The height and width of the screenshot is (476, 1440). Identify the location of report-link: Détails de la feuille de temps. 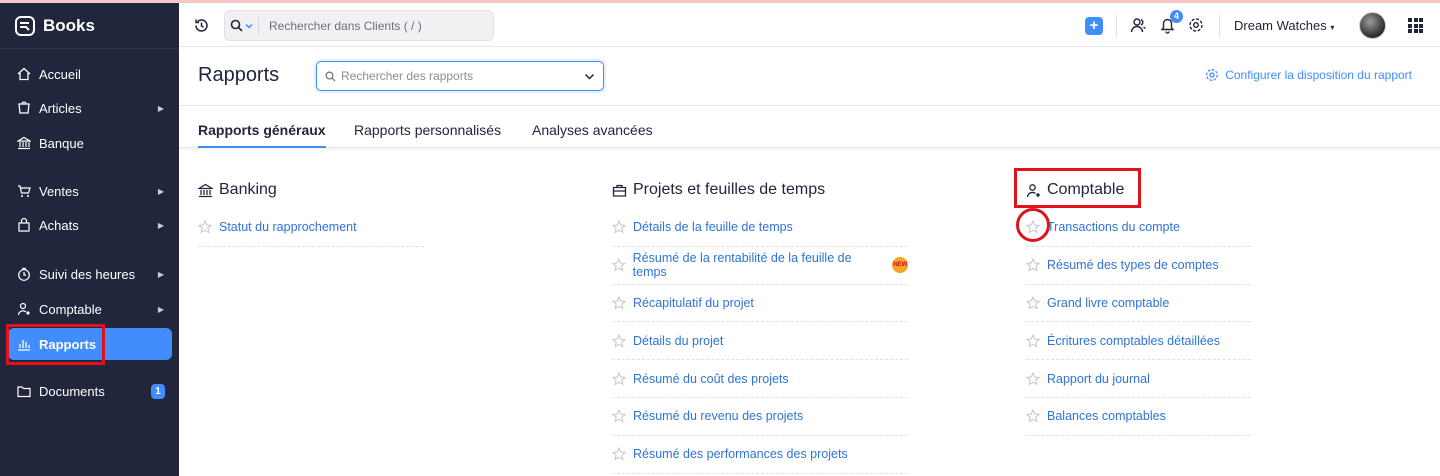
(713, 227).